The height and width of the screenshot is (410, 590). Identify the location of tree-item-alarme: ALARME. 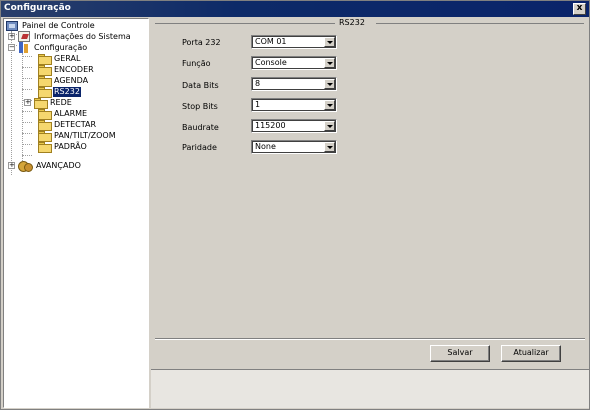
(63, 114).